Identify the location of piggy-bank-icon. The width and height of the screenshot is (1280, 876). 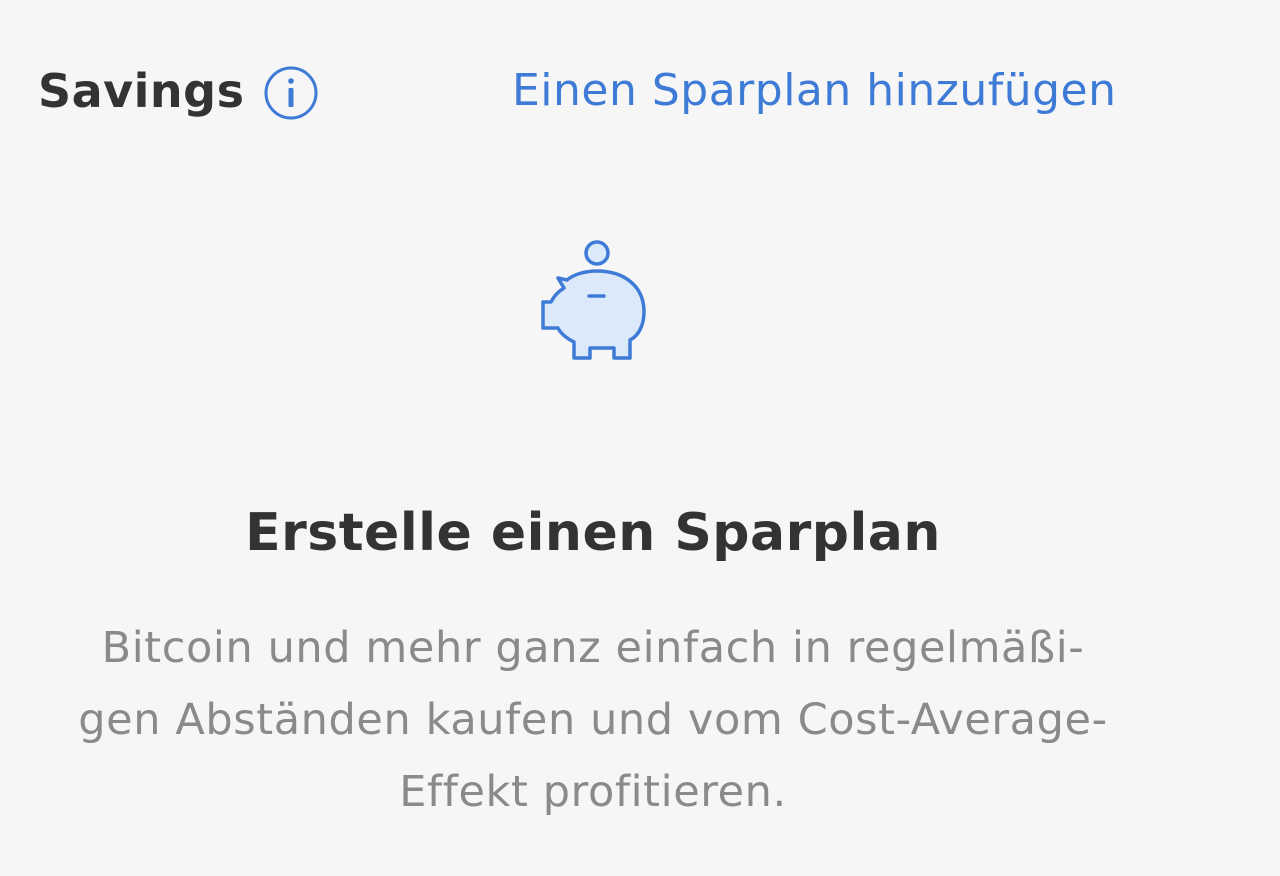
(593, 300).